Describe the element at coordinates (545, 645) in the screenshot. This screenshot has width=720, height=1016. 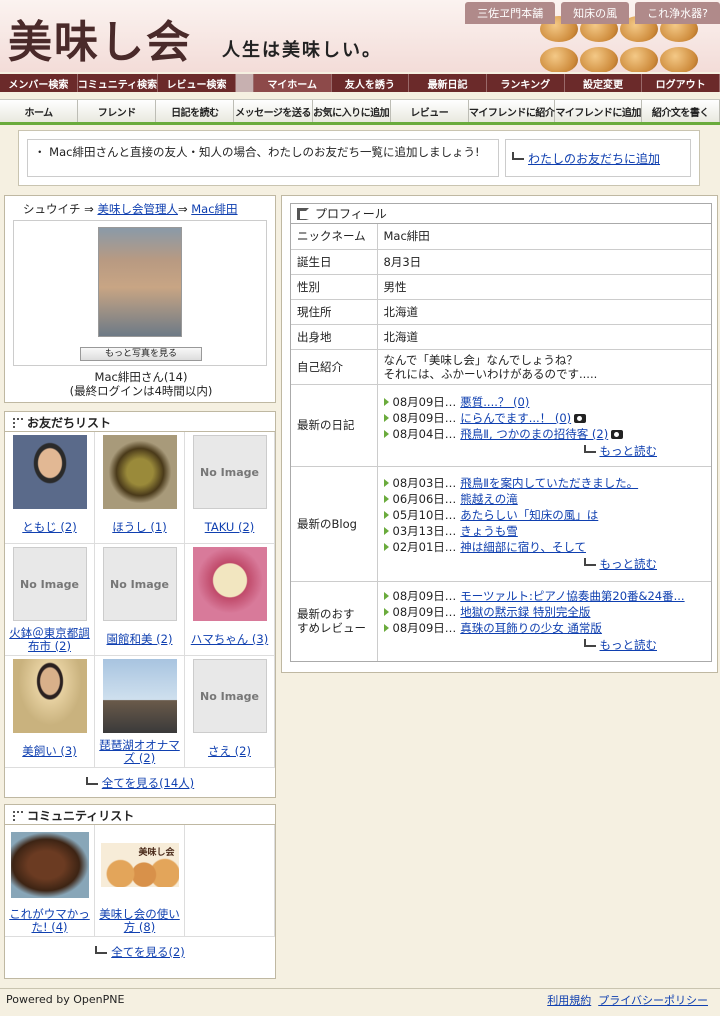
I see `read-more: もっと読む` at that location.